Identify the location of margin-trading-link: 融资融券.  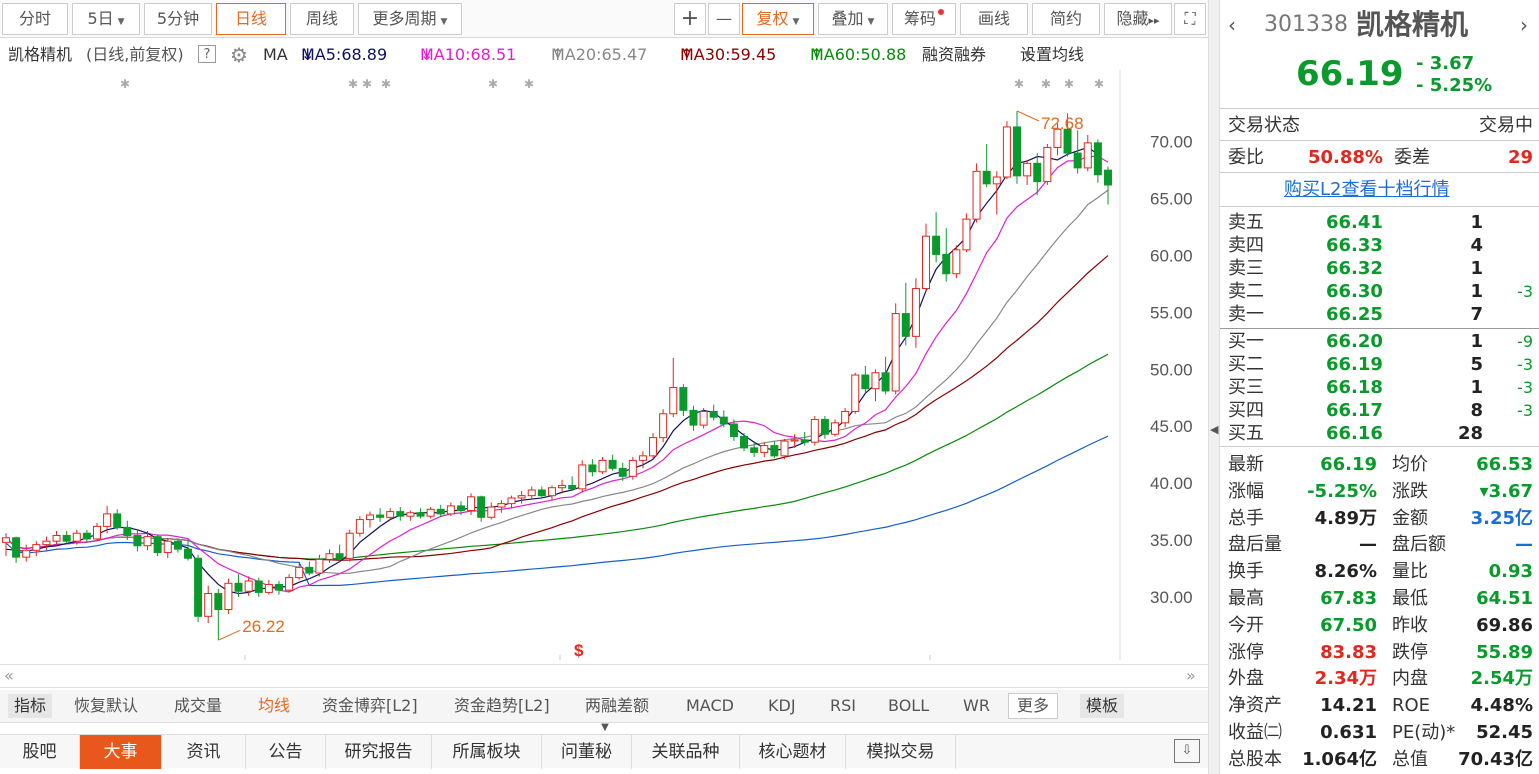
(954, 55).